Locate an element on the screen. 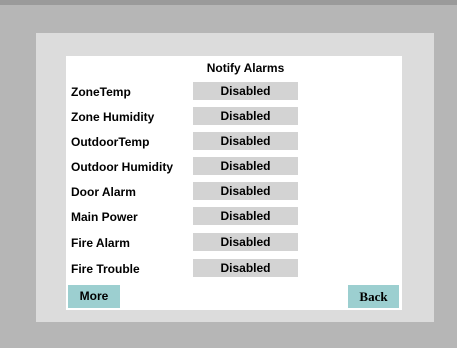 The width and height of the screenshot is (457, 348). alarm-label: Door Alarm is located at coordinates (103, 192).